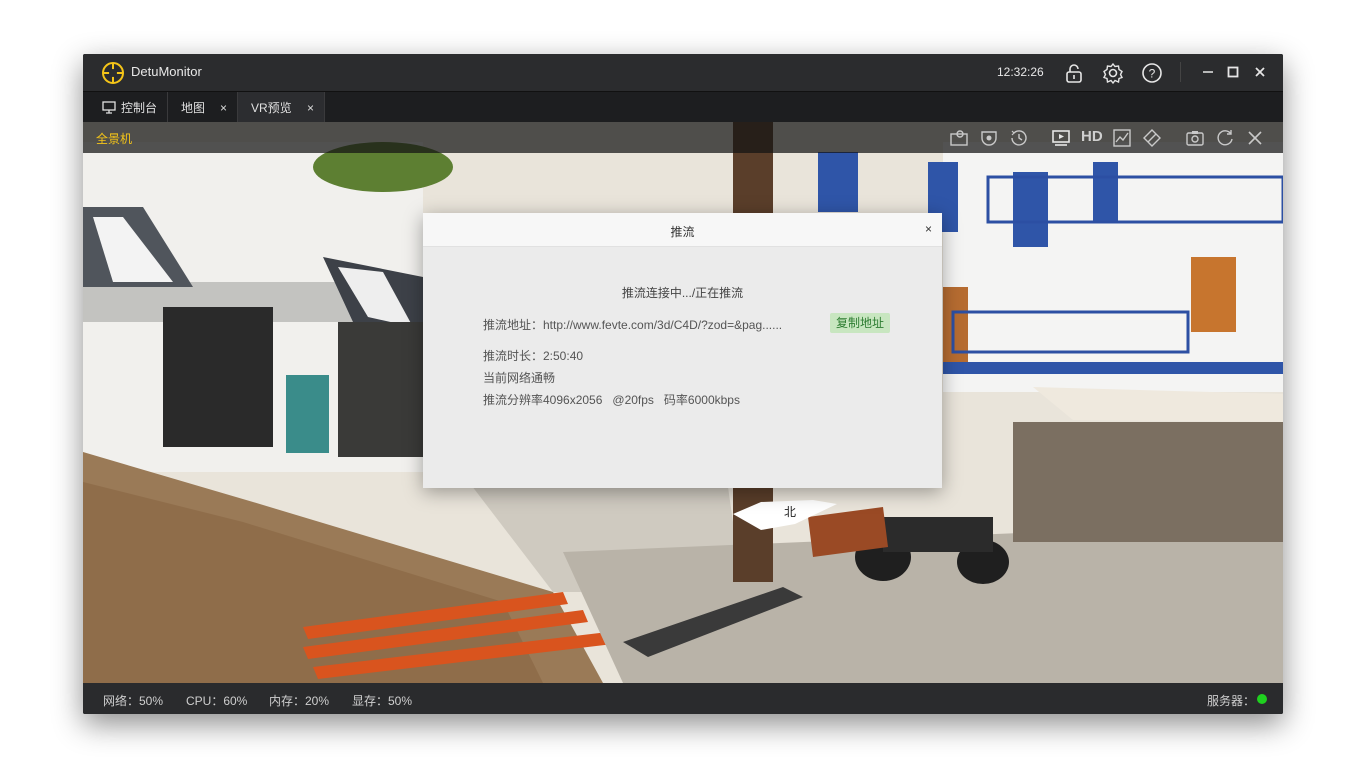 This screenshot has height=768, width=1366. I want to click on maximize-icon, so click(1233, 72).